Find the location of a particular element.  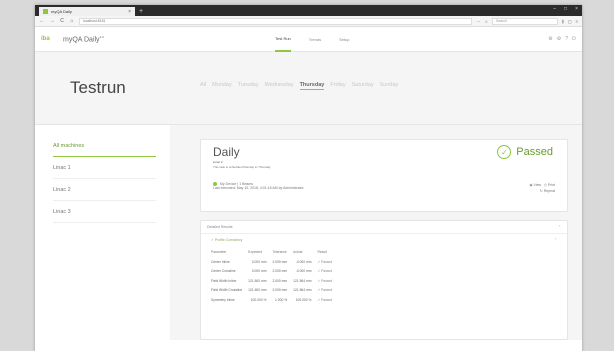

window-controls: – □ × is located at coordinates (565, 9).